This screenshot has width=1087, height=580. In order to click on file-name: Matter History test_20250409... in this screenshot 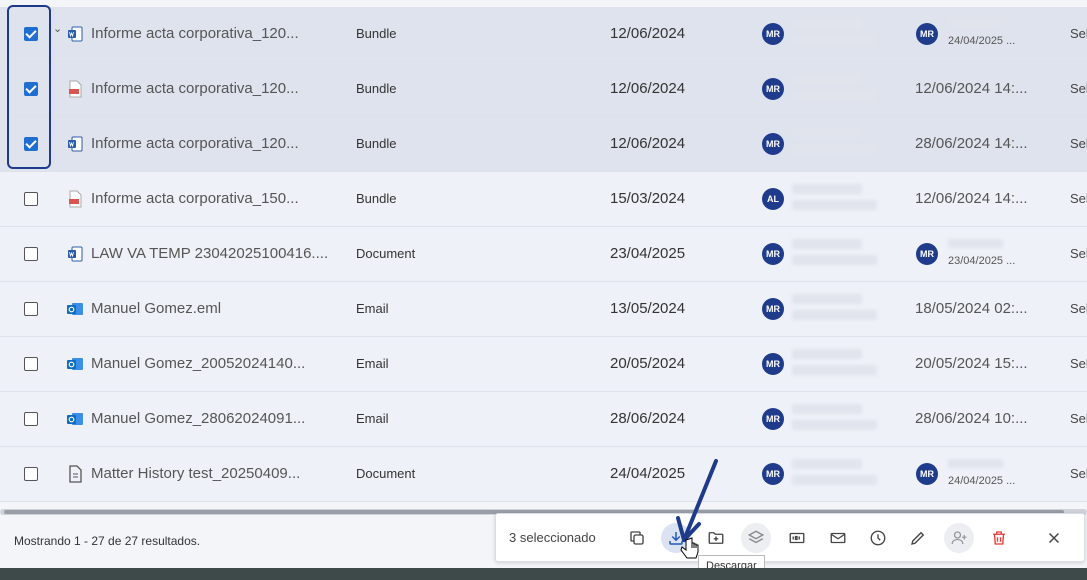, I will do `click(195, 473)`.